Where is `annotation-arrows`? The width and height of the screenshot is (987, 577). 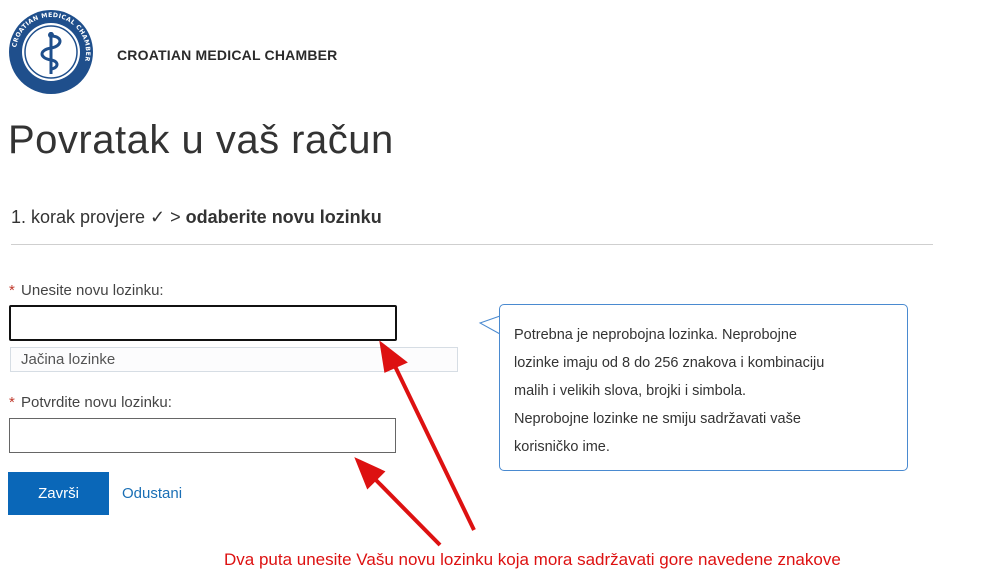
annotation-arrows is located at coordinates (415, 443).